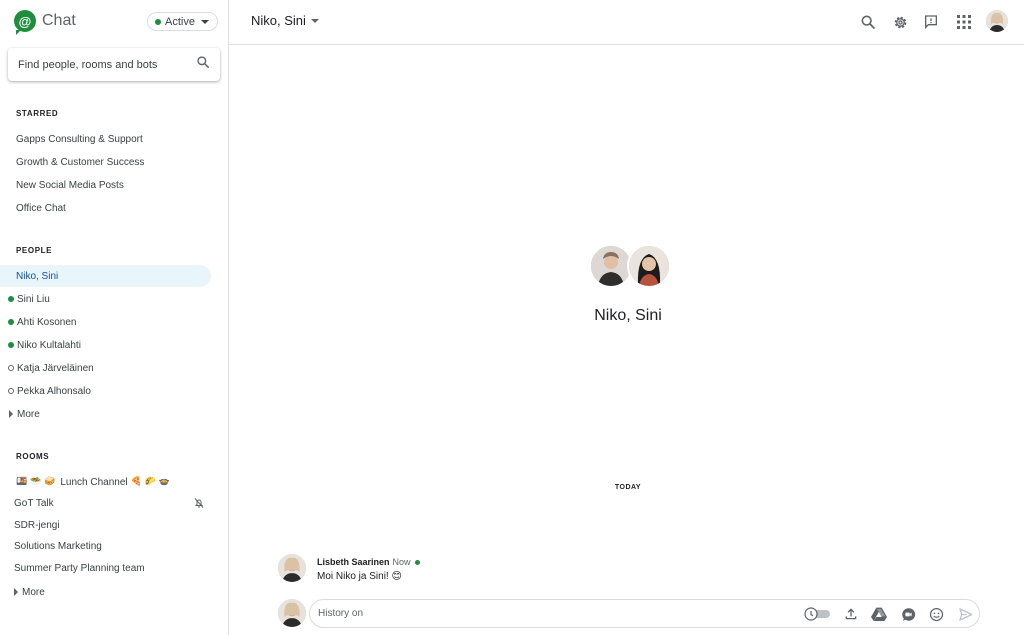 This screenshot has width=1024, height=635. What do you see at coordinates (964, 22) in the screenshot?
I see `apps-grid-icon` at bounding box center [964, 22].